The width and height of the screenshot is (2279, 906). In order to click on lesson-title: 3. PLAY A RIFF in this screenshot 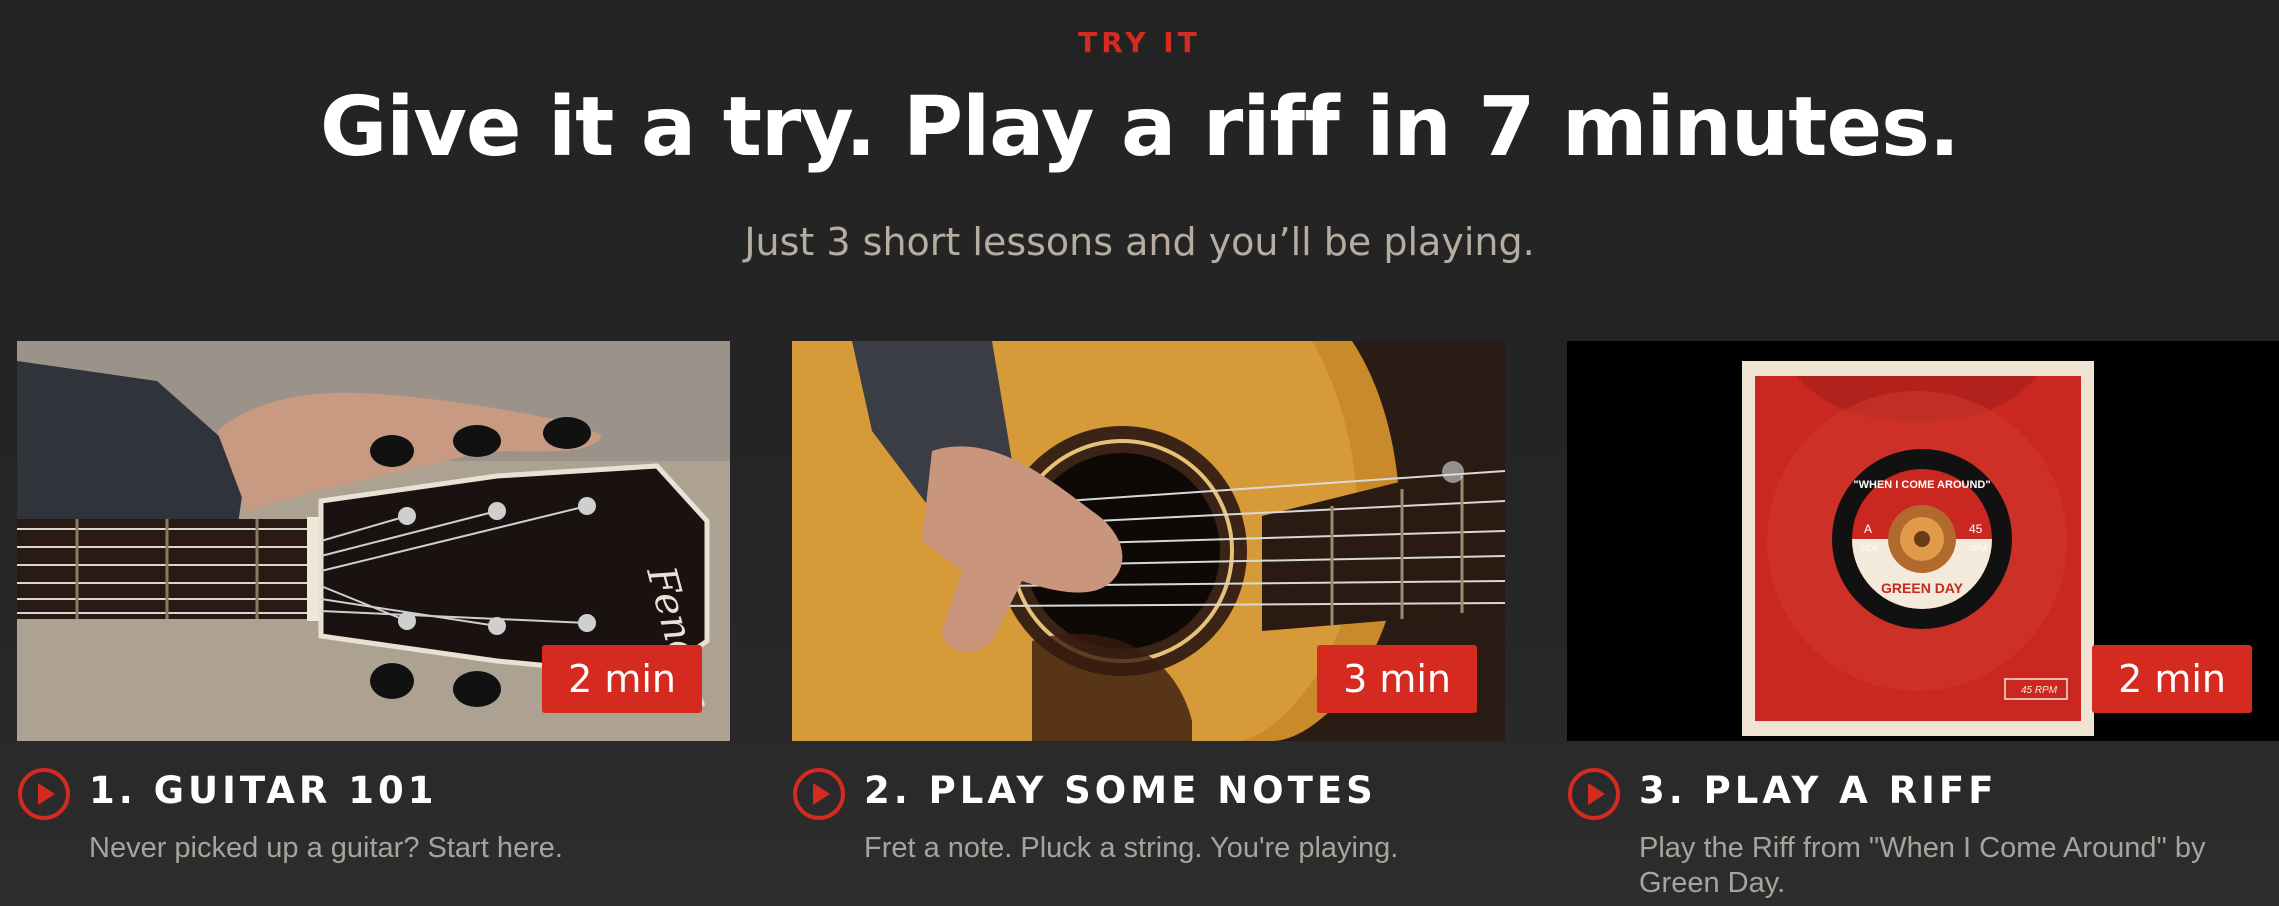, I will do `click(1818, 790)`.